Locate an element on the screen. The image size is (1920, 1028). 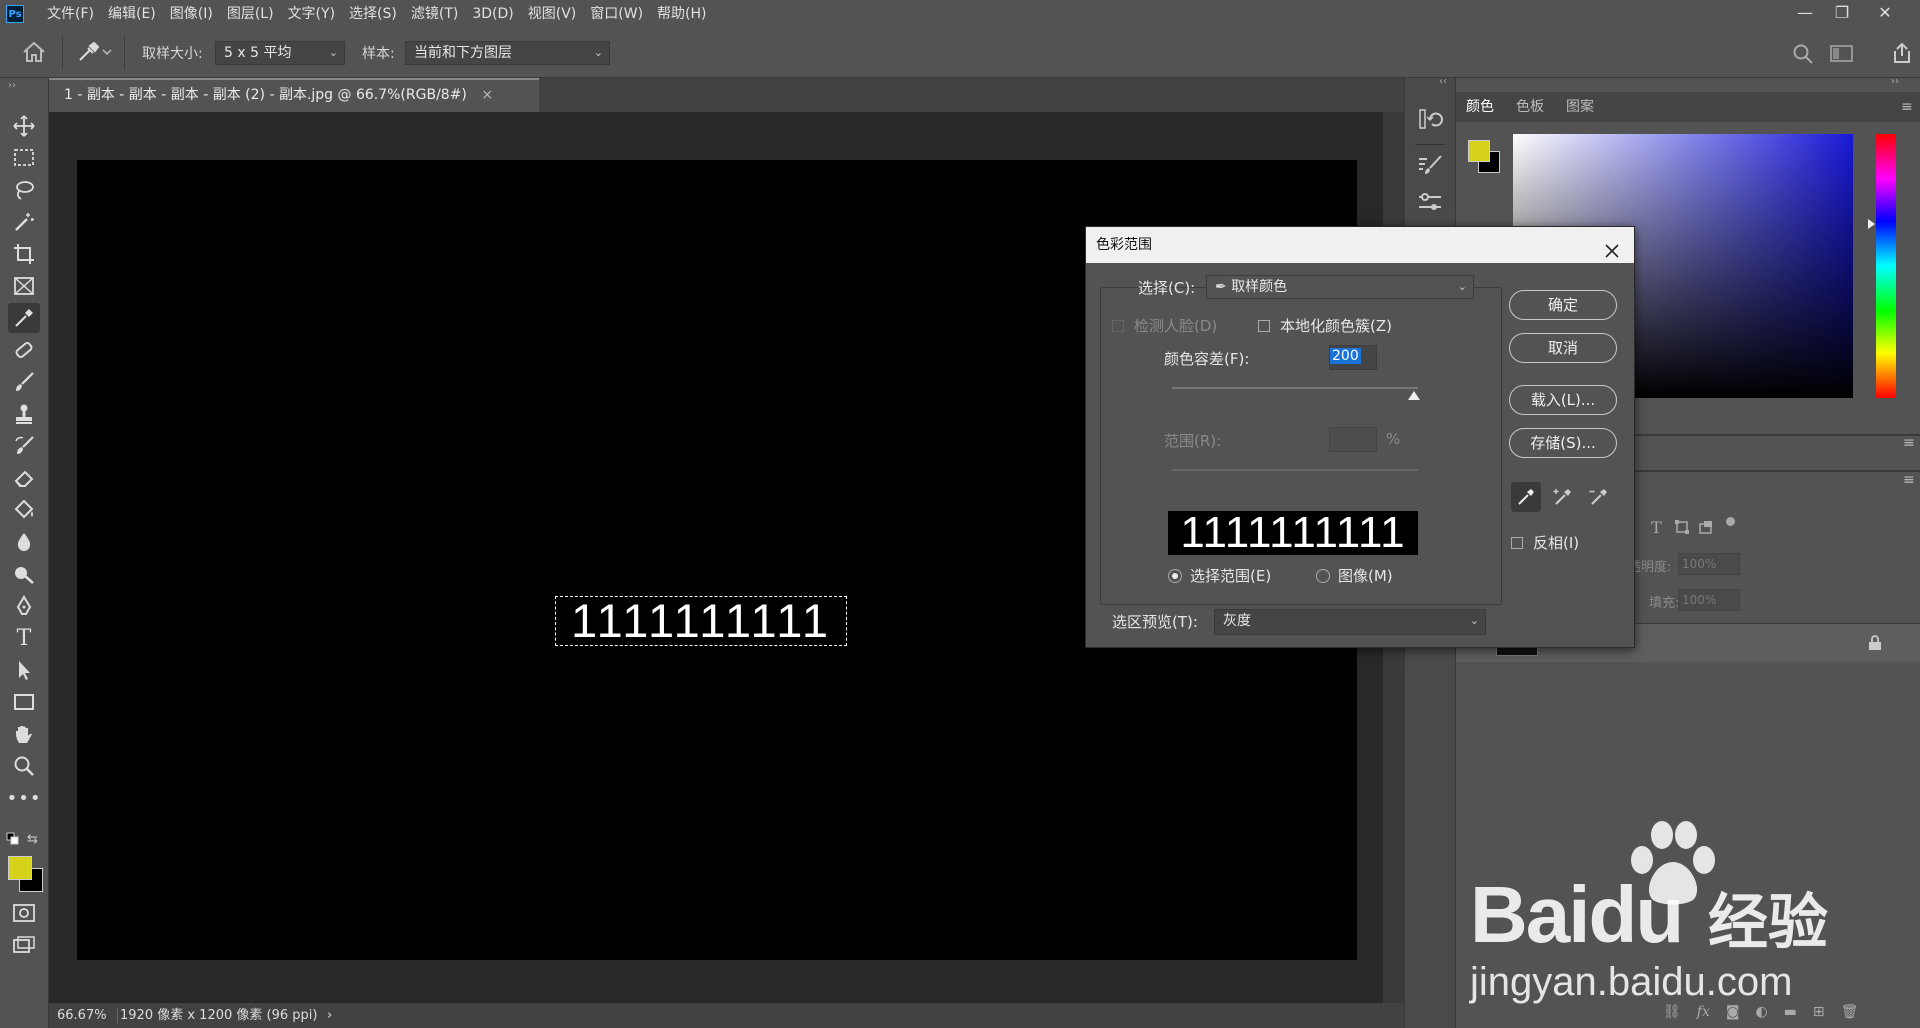
selection-radio is located at coordinates (1175, 576).